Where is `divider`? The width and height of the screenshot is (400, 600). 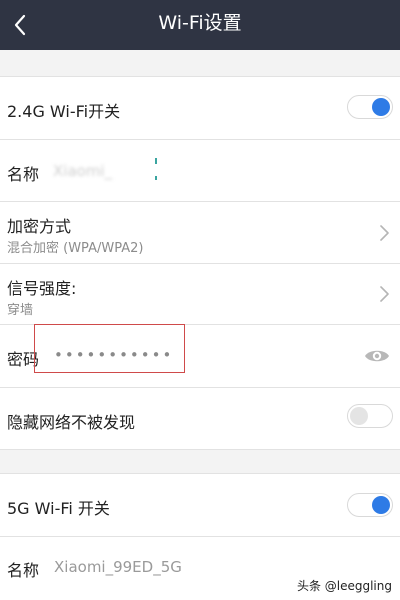
divider is located at coordinates (200, 449).